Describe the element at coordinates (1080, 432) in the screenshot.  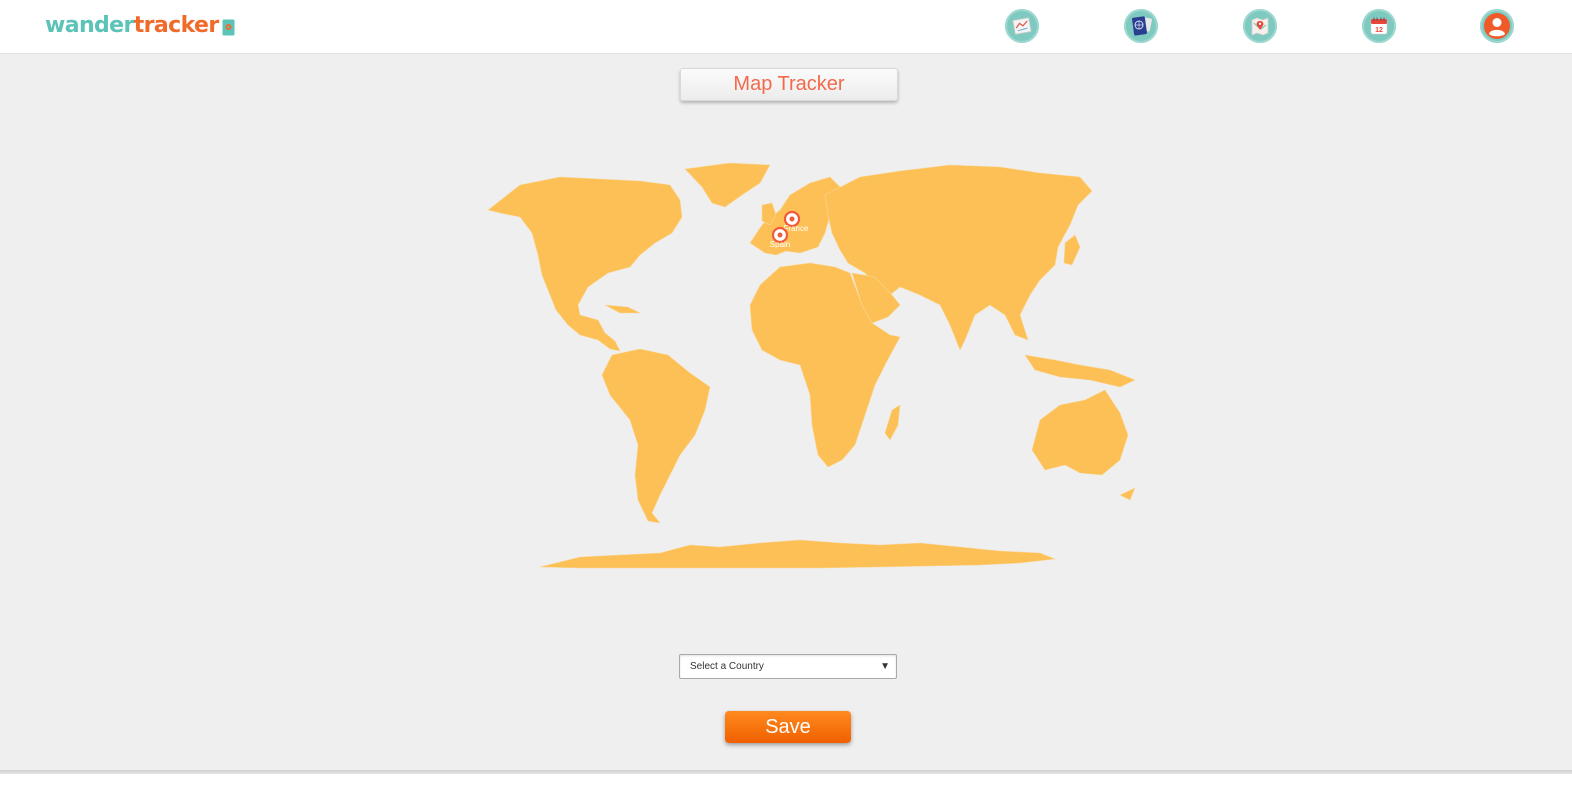
I see `australia` at that location.